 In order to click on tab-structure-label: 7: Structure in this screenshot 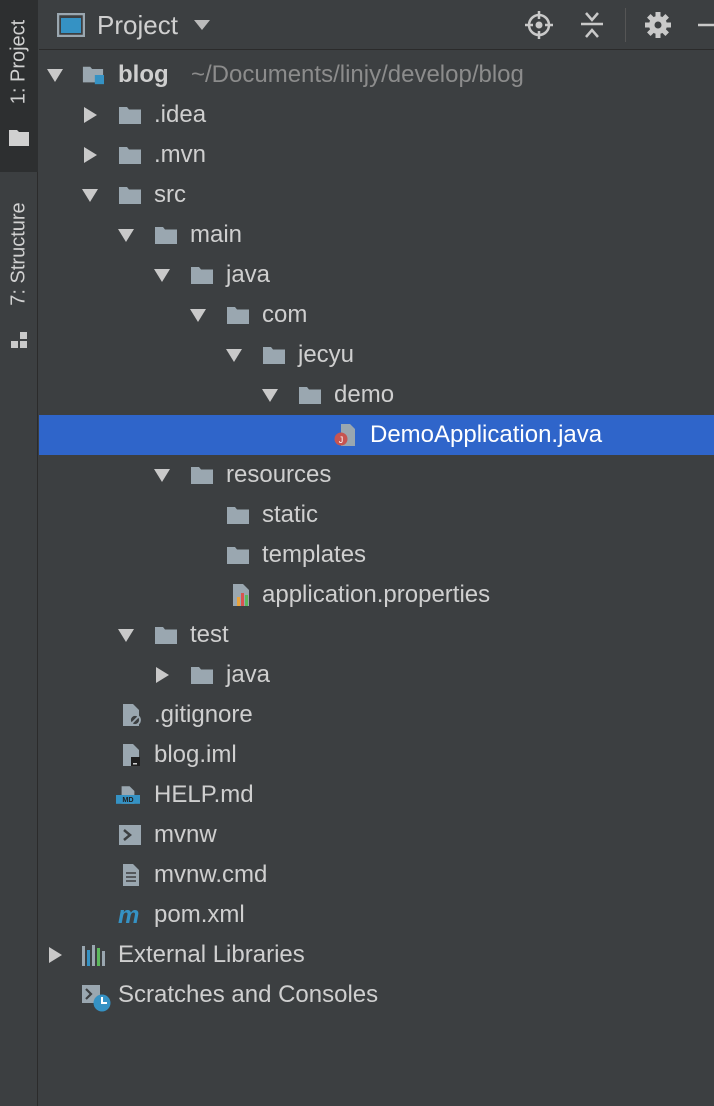, I will do `click(18, 254)`.